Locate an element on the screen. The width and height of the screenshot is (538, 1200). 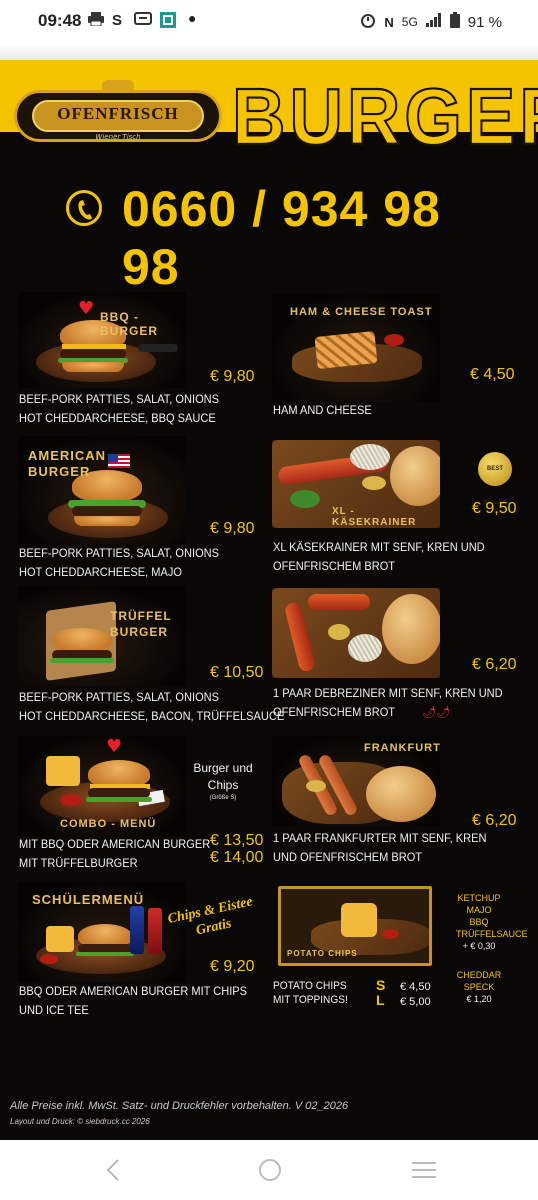
phone-icon is located at coordinates (84, 208).